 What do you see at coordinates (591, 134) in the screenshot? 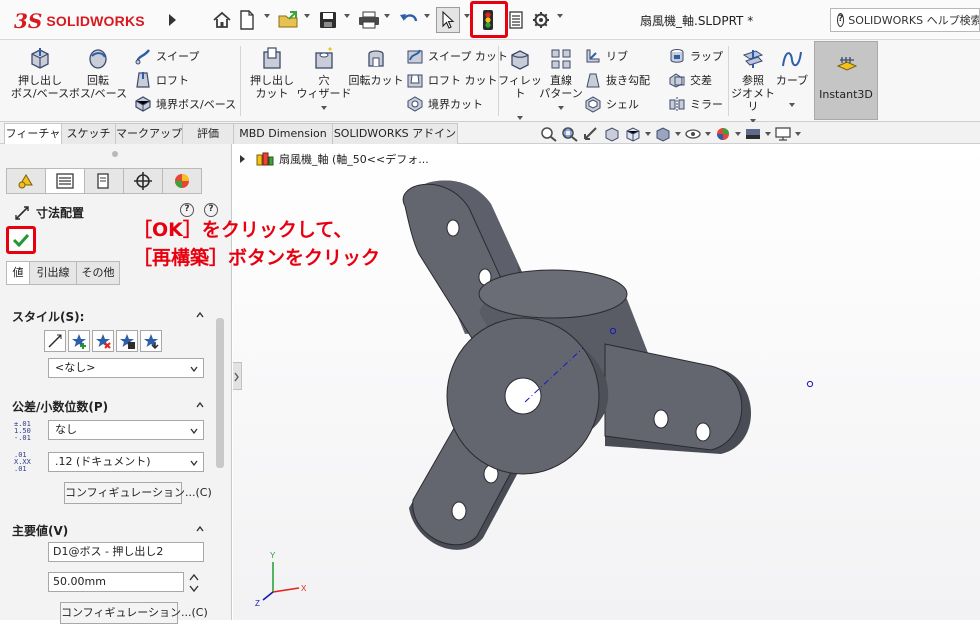
I see `previous-view-icon` at bounding box center [591, 134].